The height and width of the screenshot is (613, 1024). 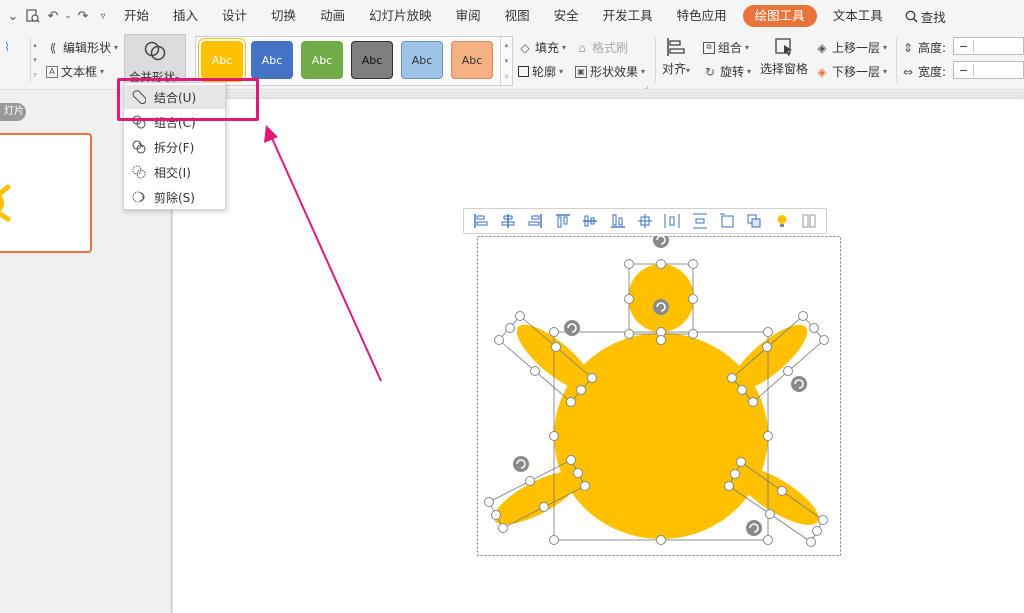 I want to click on annotation-highlight-box, so click(x=188, y=99).